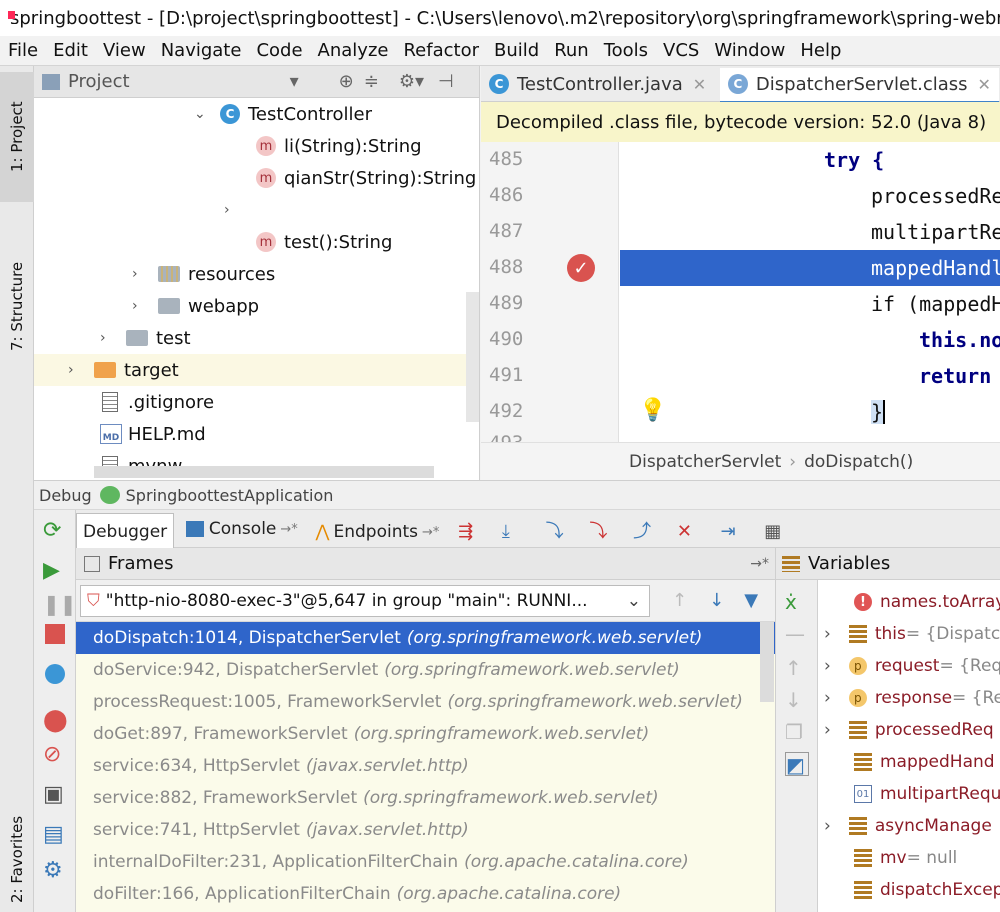 The height and width of the screenshot is (912, 1000). What do you see at coordinates (17, 306) in the screenshot?
I see `tab-structure-tool: 7: Structure` at bounding box center [17, 306].